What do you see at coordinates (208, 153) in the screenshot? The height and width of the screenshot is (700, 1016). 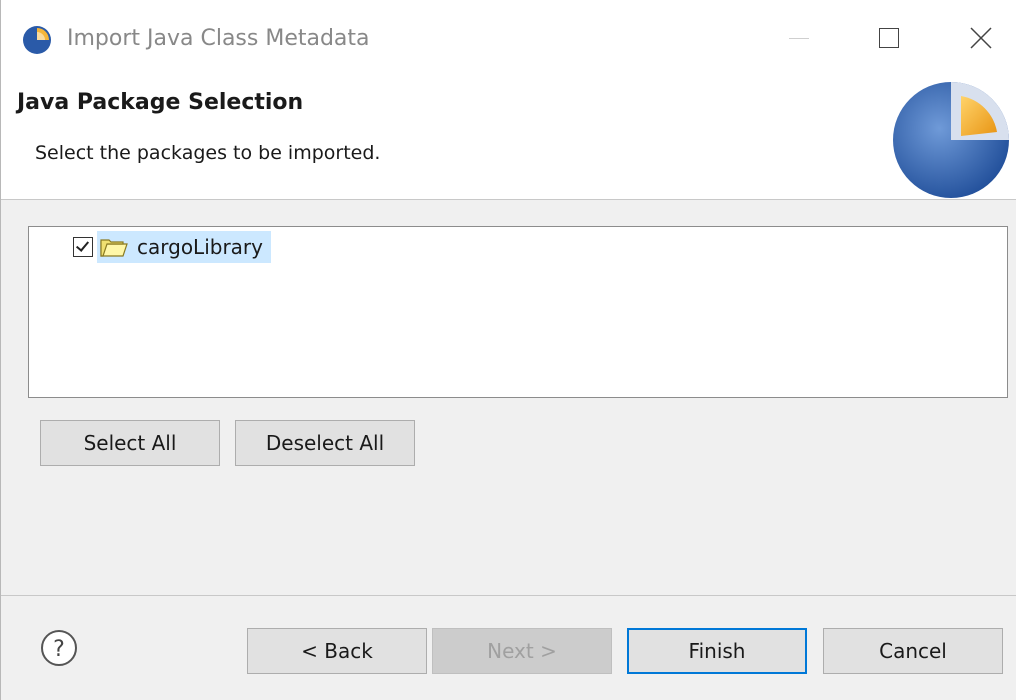 I see `page-description: Select the packages to be imported.` at bounding box center [208, 153].